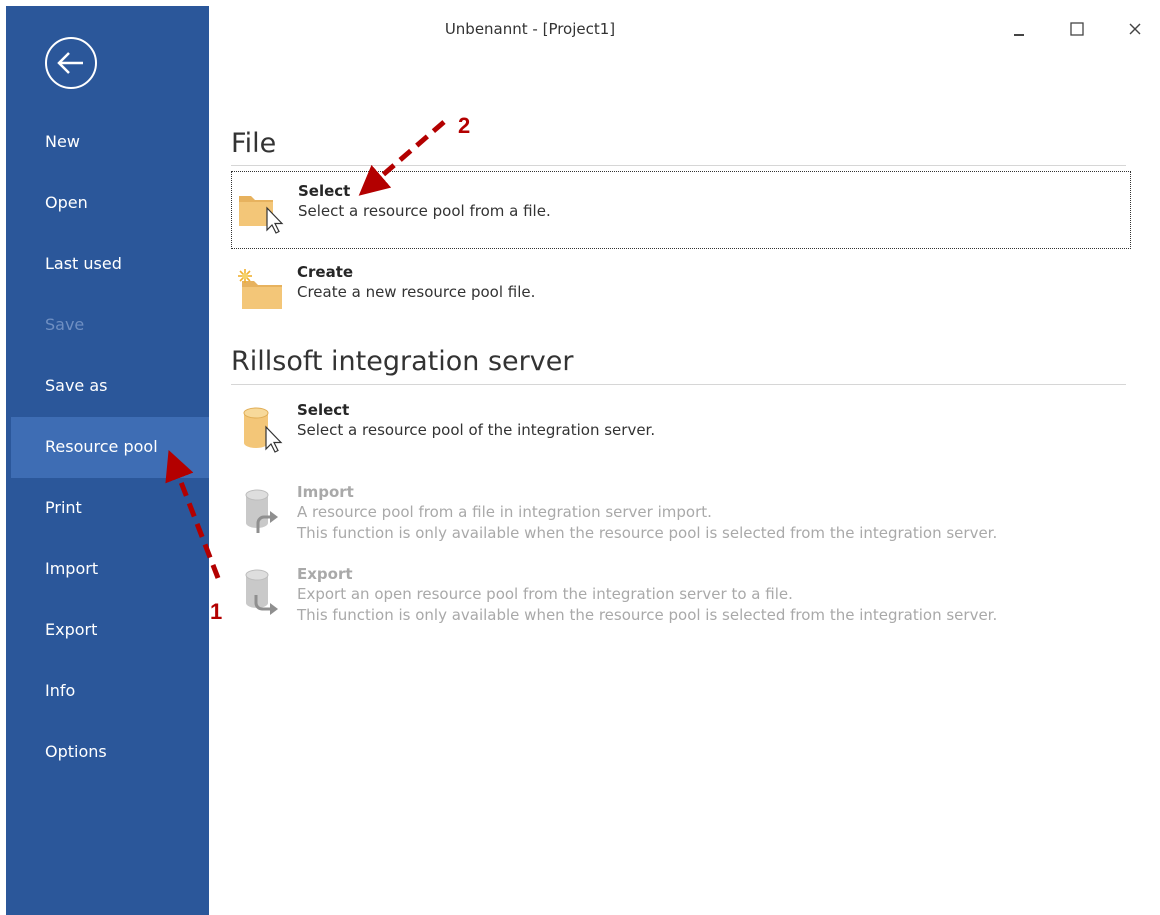 This screenshot has height=915, width=1160. I want to click on nav-item-import: Import, so click(107, 569).